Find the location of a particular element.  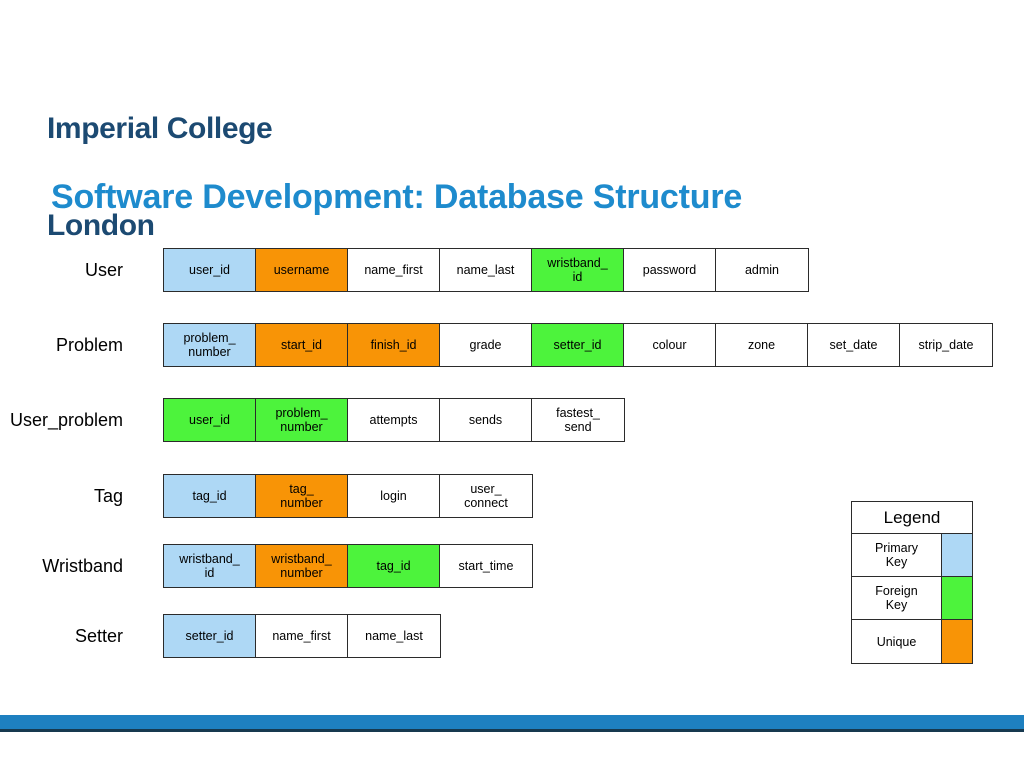

legend-label: Primary Key is located at coordinates (897, 555).